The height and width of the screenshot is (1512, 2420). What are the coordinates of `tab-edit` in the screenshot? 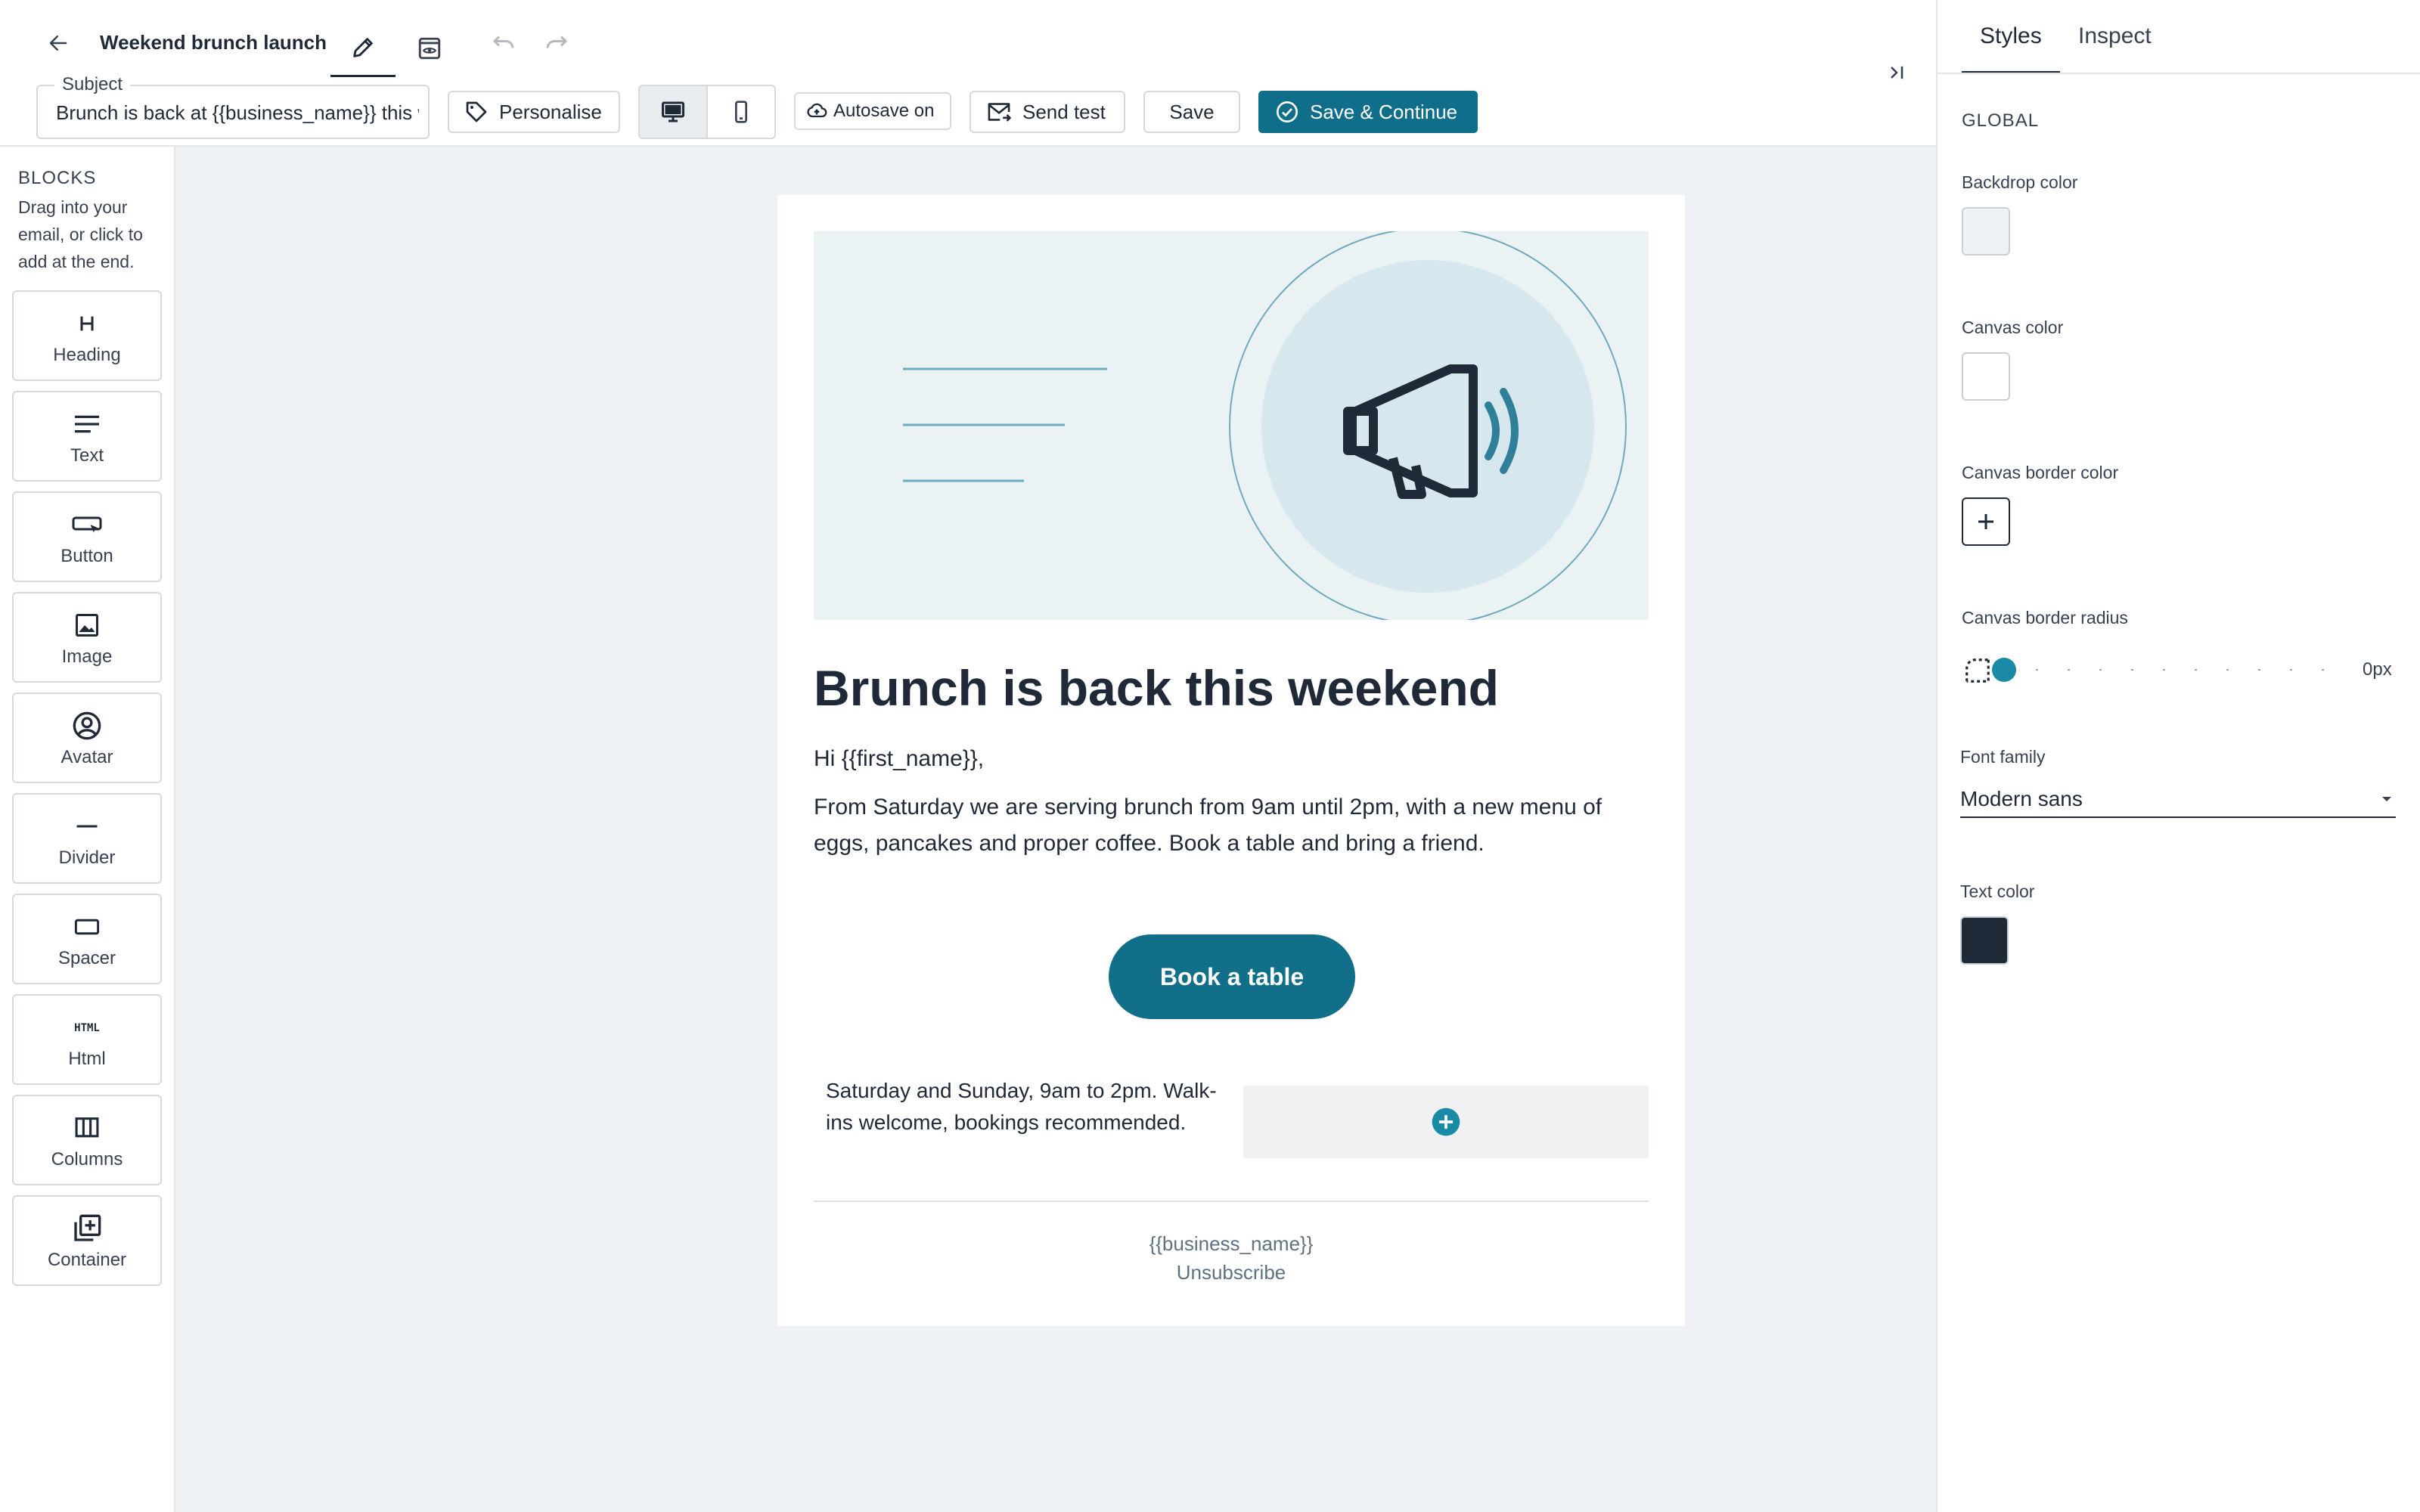 It's located at (363, 48).